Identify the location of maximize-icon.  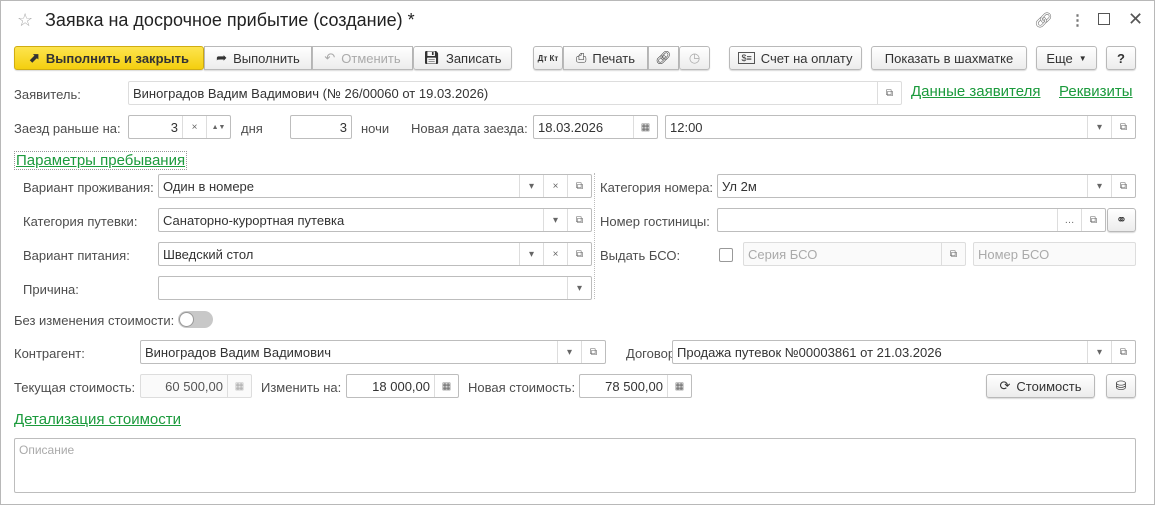
(1104, 19).